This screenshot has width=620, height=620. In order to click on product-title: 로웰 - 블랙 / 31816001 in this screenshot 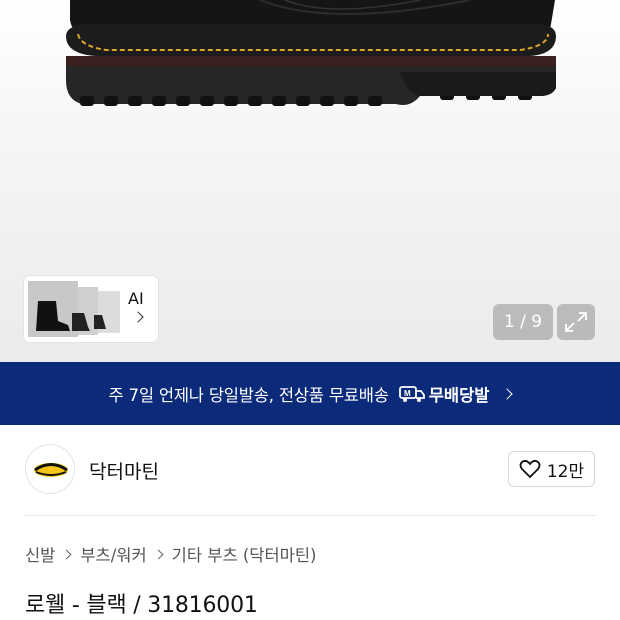, I will do `click(141, 605)`.